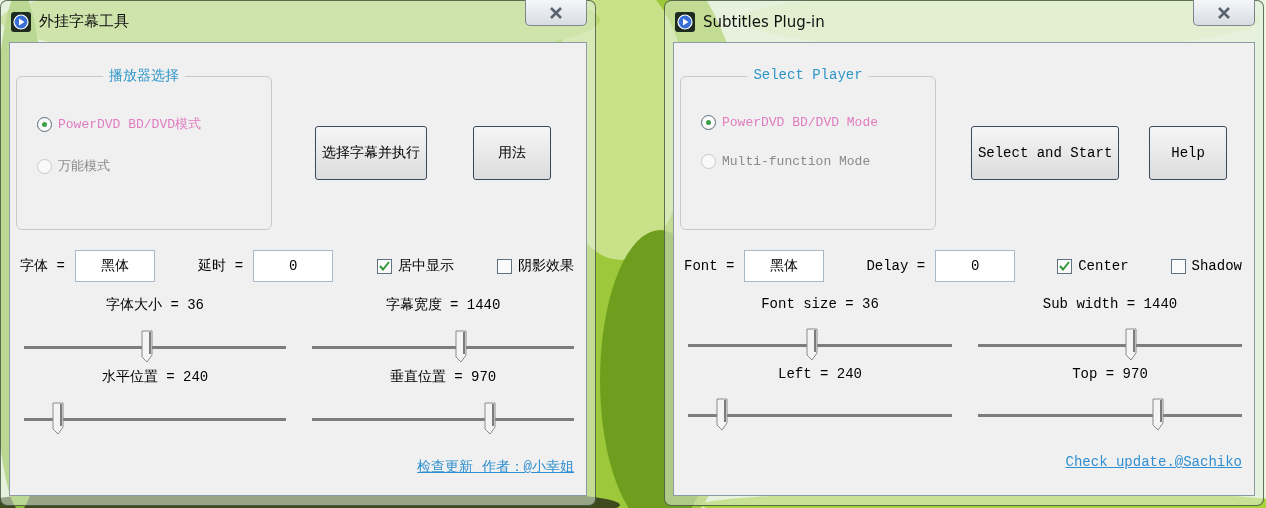  What do you see at coordinates (84, 166) in the screenshot?
I see `radio-label: 万能模式` at bounding box center [84, 166].